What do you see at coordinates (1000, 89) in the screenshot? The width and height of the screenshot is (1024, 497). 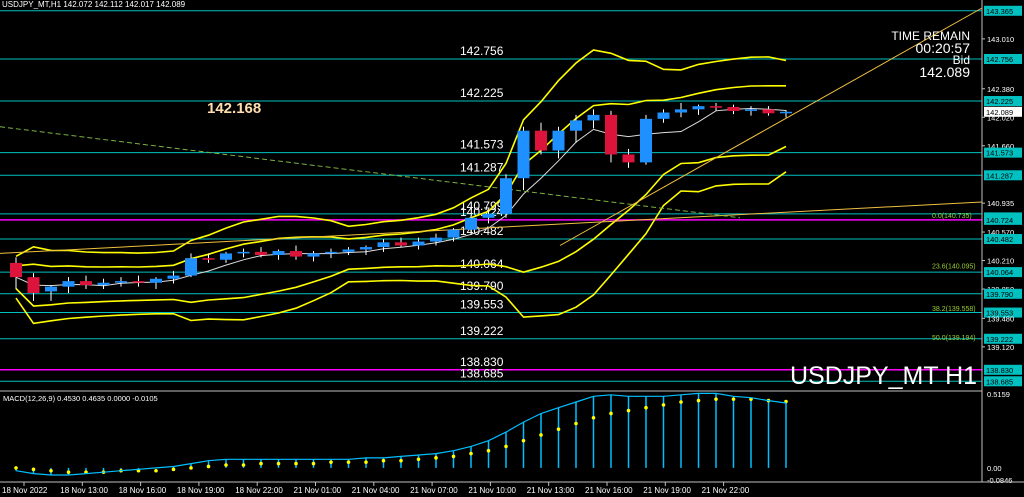 I see `price-tick-label: 142.380` at bounding box center [1000, 89].